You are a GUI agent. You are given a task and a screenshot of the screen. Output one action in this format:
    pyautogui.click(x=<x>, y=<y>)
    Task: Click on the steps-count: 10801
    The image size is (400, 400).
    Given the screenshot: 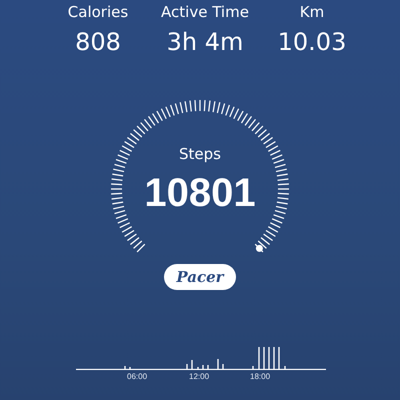 What is the action you would take?
    pyautogui.click(x=200, y=193)
    